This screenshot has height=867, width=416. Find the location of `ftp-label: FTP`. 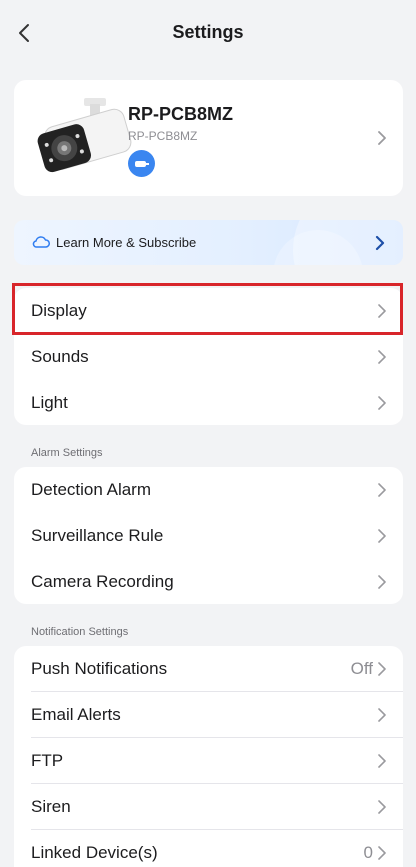

ftp-label: FTP is located at coordinates (47, 760).